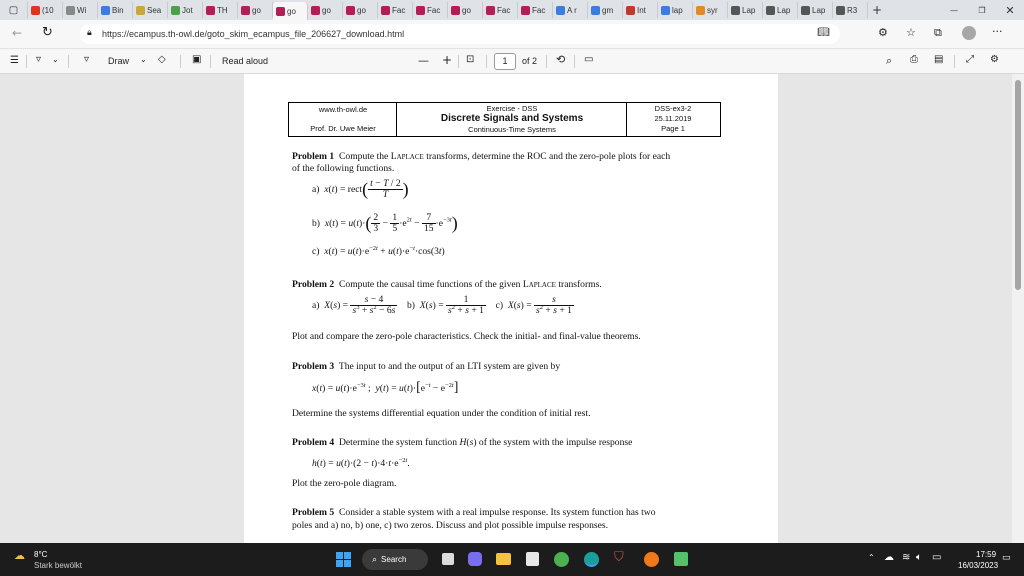 The image size is (1024, 576). I want to click on close-window-icon: ✕, so click(1010, 10).